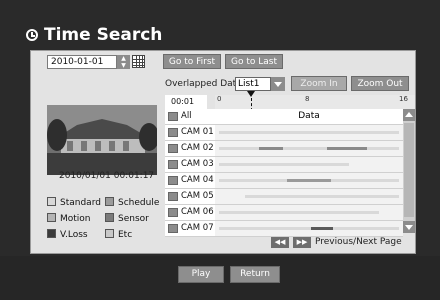 The image size is (440, 300). What do you see at coordinates (302, 242) in the screenshot?
I see `fast-forward-icon: ▶▶` at bounding box center [302, 242].